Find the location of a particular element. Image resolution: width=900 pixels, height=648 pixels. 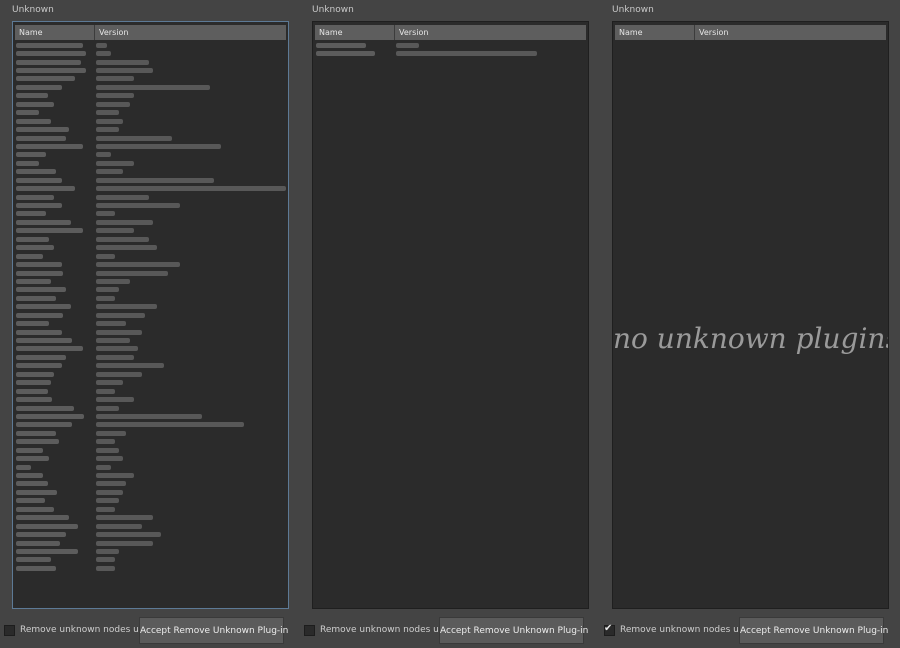

remove-unknown-nodes-checkbox: ✔ is located at coordinates (609, 629).